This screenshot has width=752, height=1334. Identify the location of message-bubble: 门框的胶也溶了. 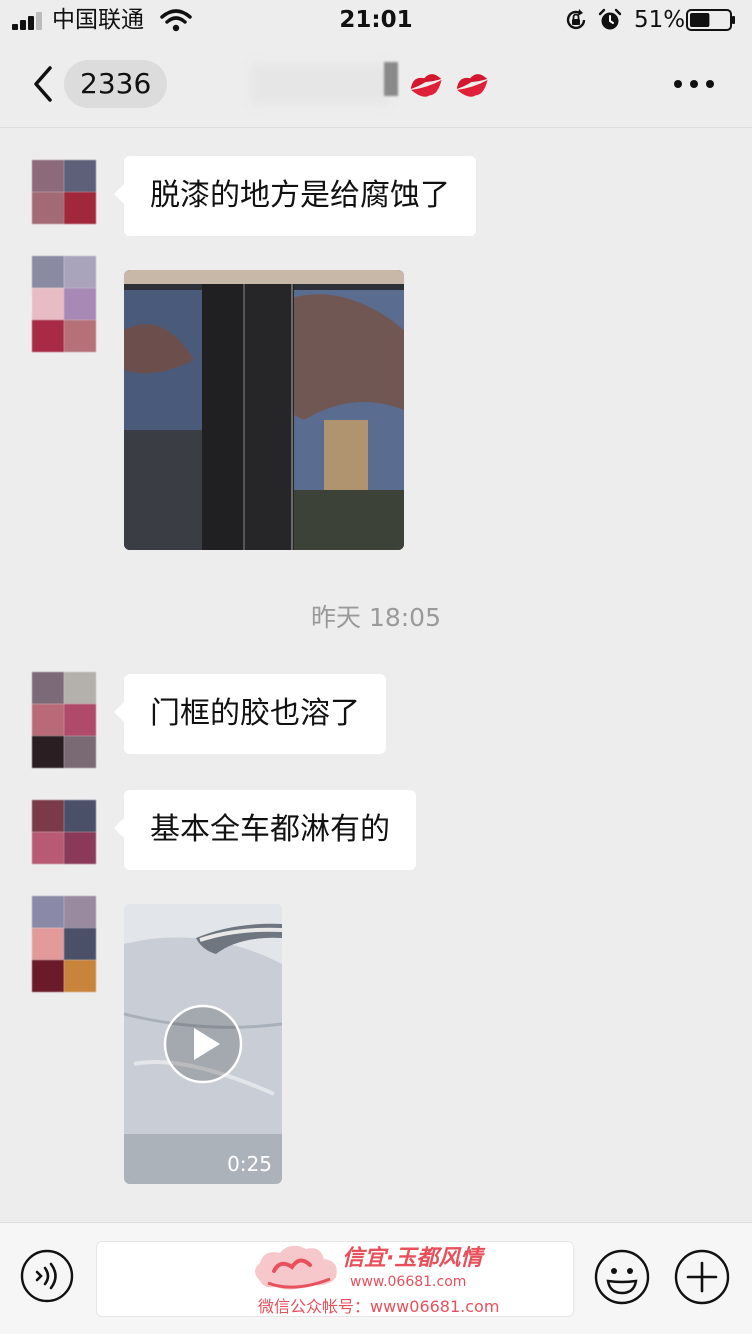
(250, 714).